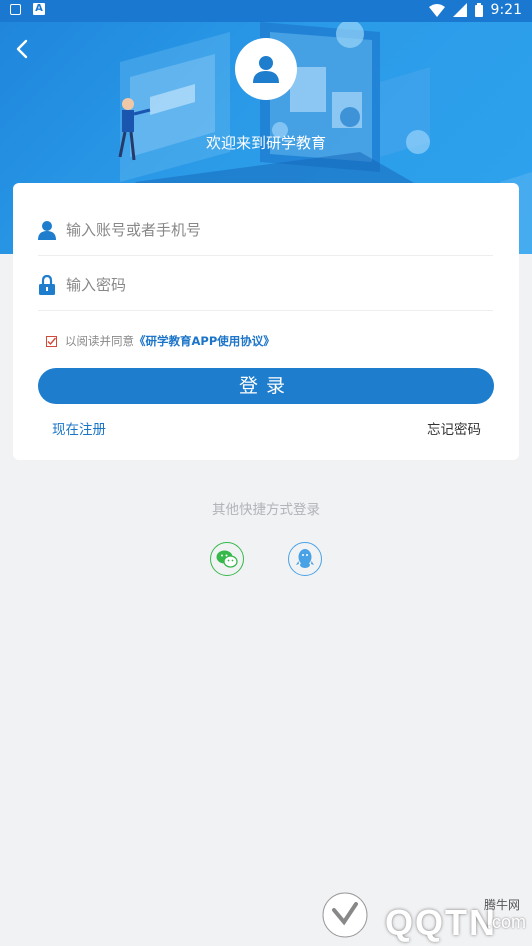 The width and height of the screenshot is (532, 946). I want to click on qq-login-button, so click(305, 559).